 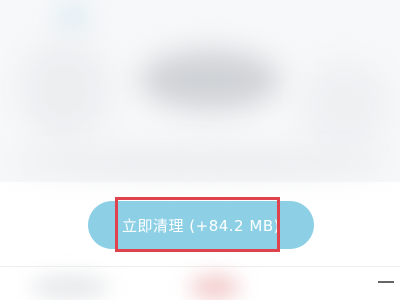 I want to click on clean-now-button: 立即清理 (+84.2 MB), so click(x=201, y=225).